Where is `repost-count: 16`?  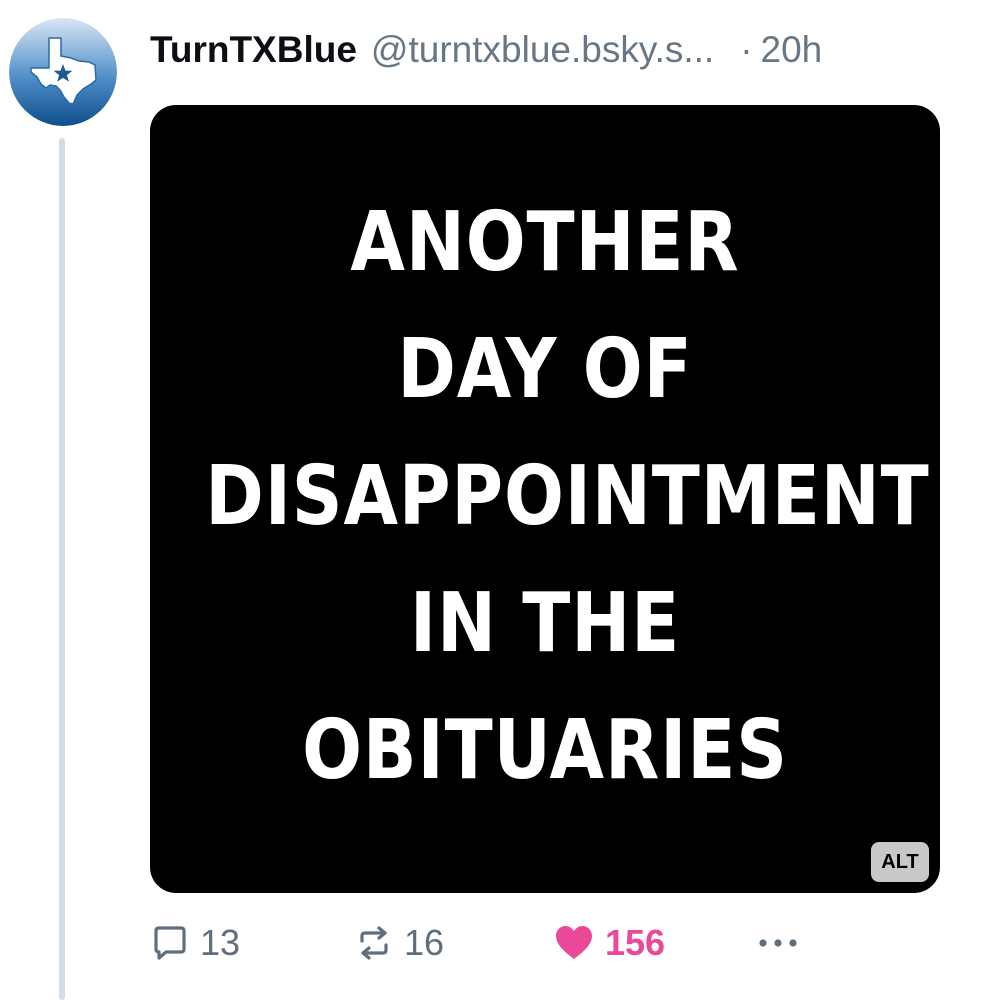 repost-count: 16 is located at coordinates (424, 942).